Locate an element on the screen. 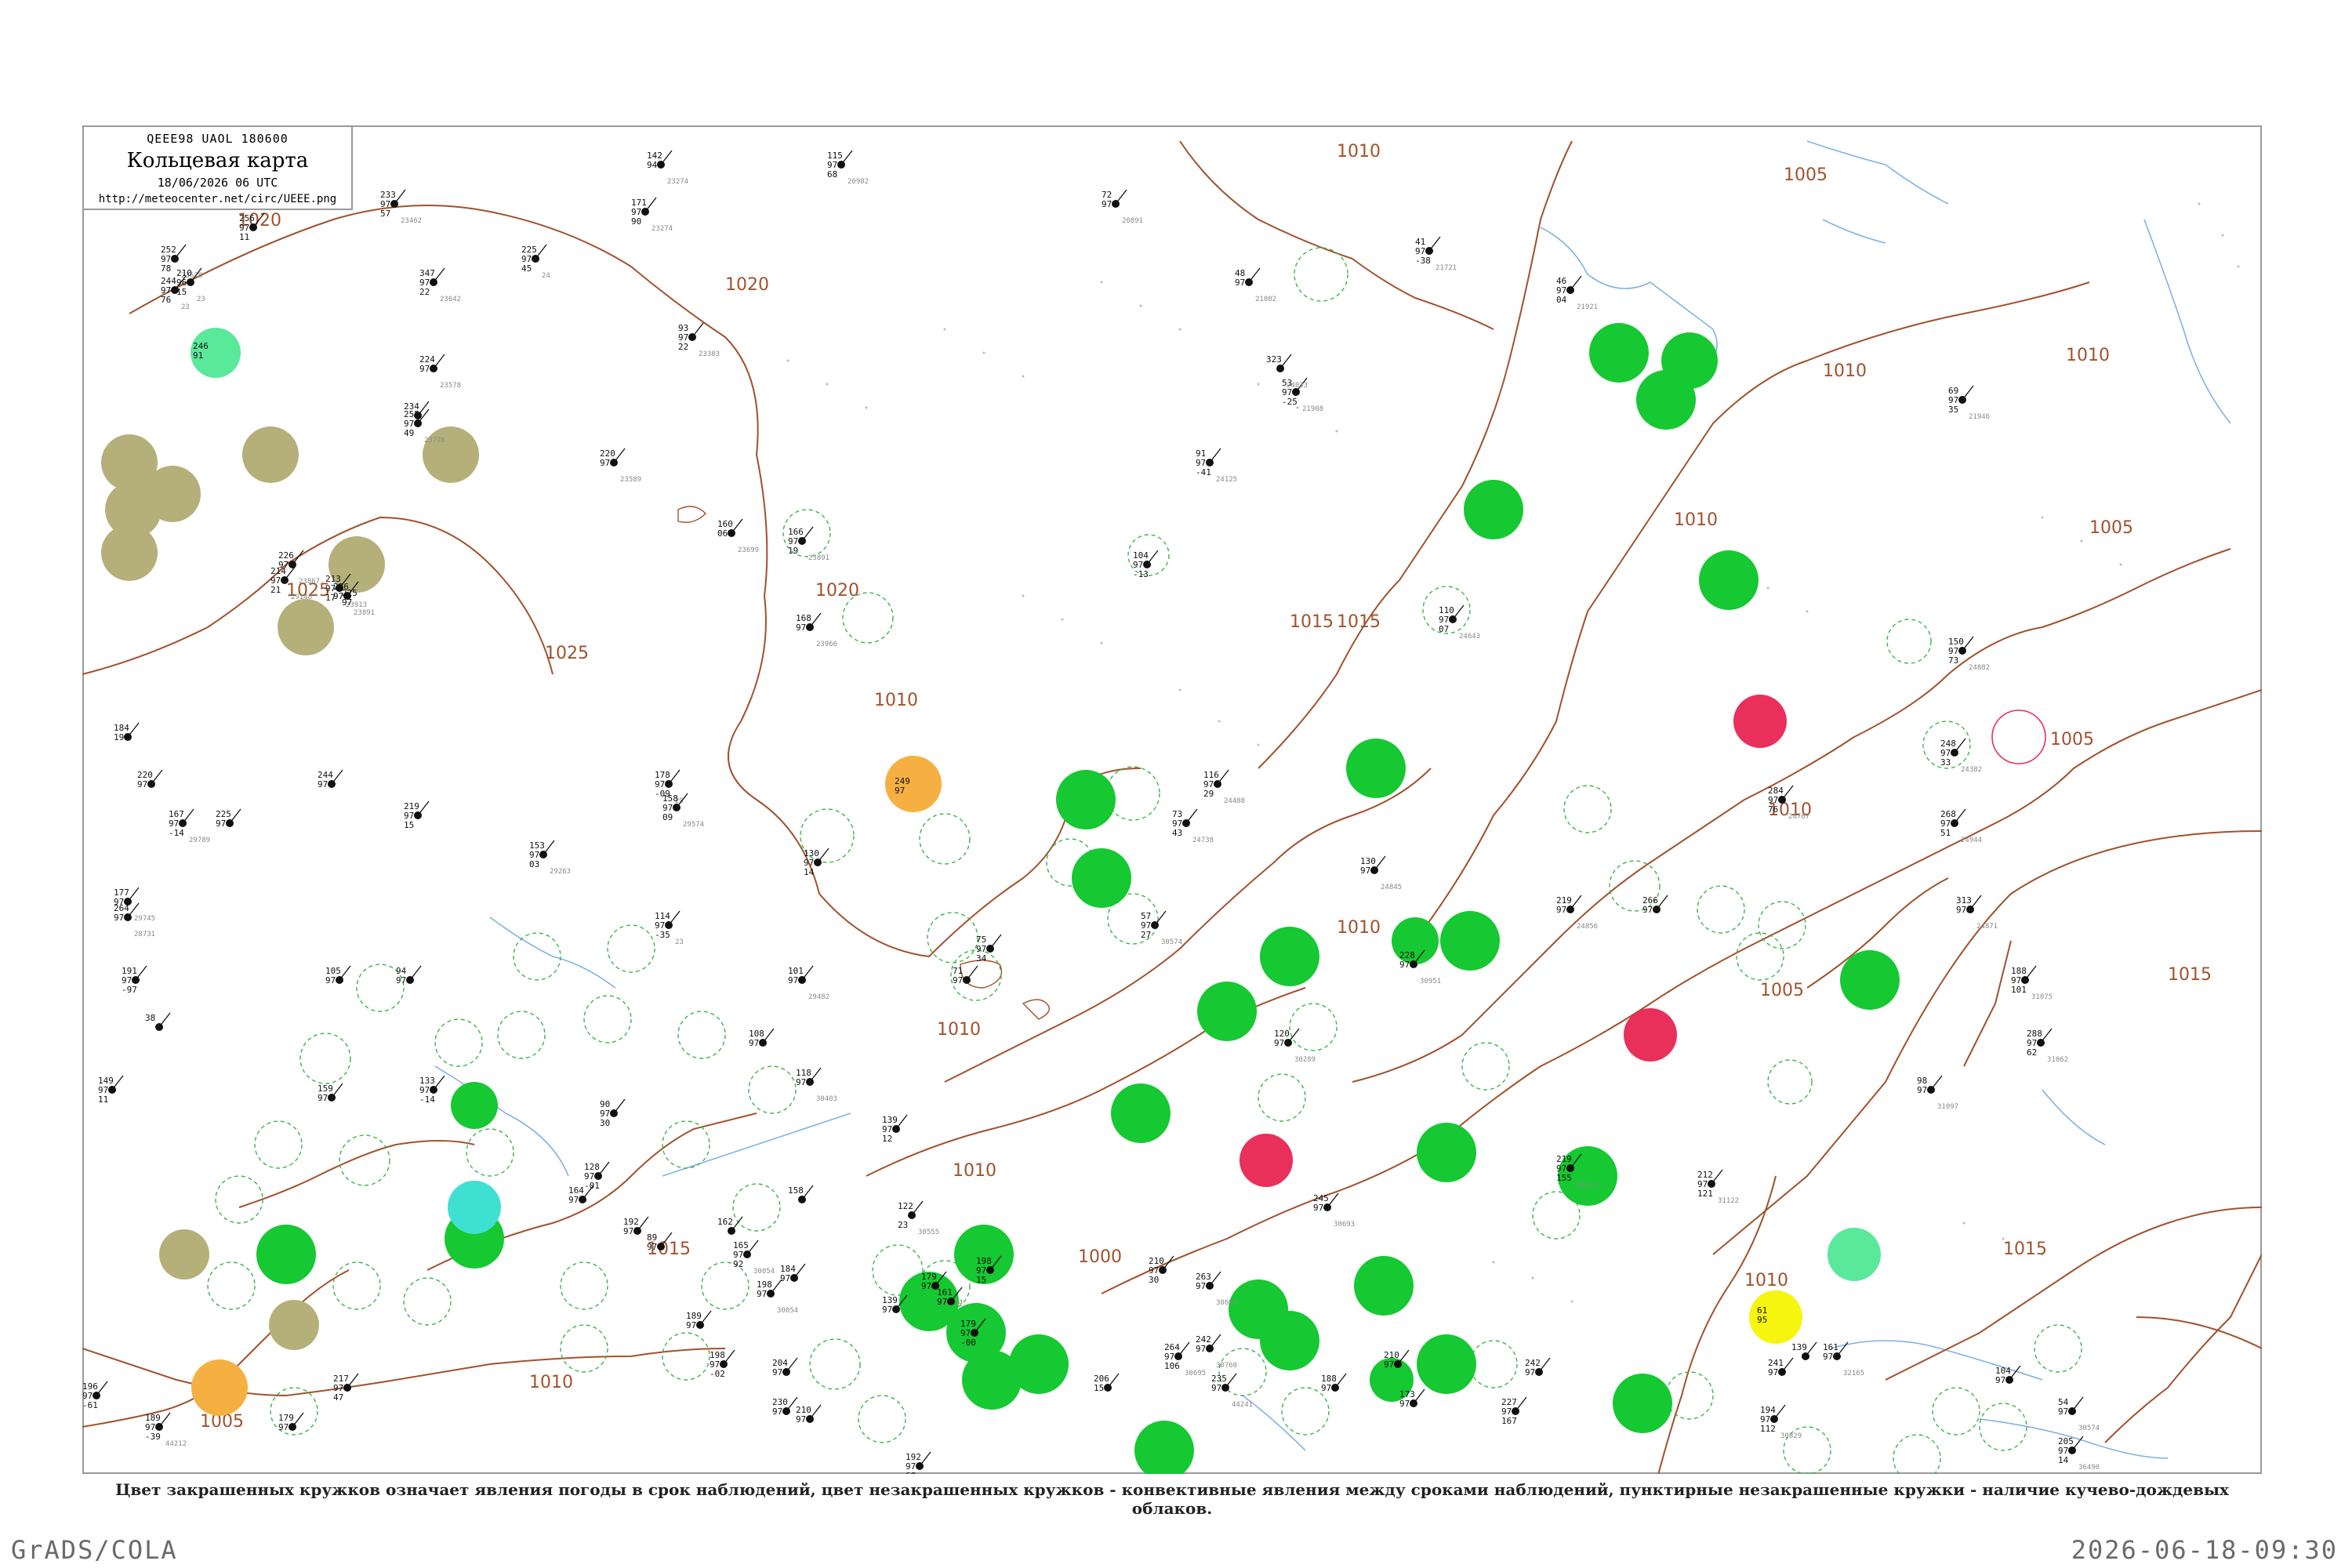 This screenshot has height=1568, width=2352. station-index: 23383 is located at coordinates (709, 354).